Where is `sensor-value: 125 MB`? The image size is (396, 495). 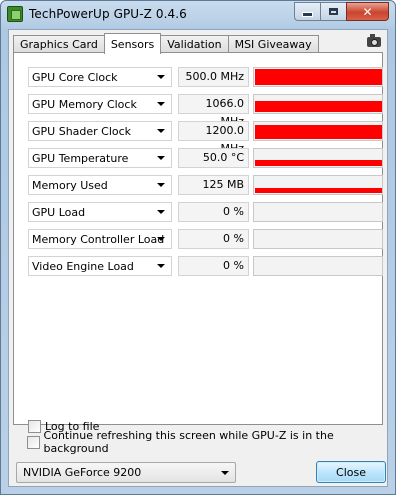 sensor-value: 125 MB is located at coordinates (213, 185).